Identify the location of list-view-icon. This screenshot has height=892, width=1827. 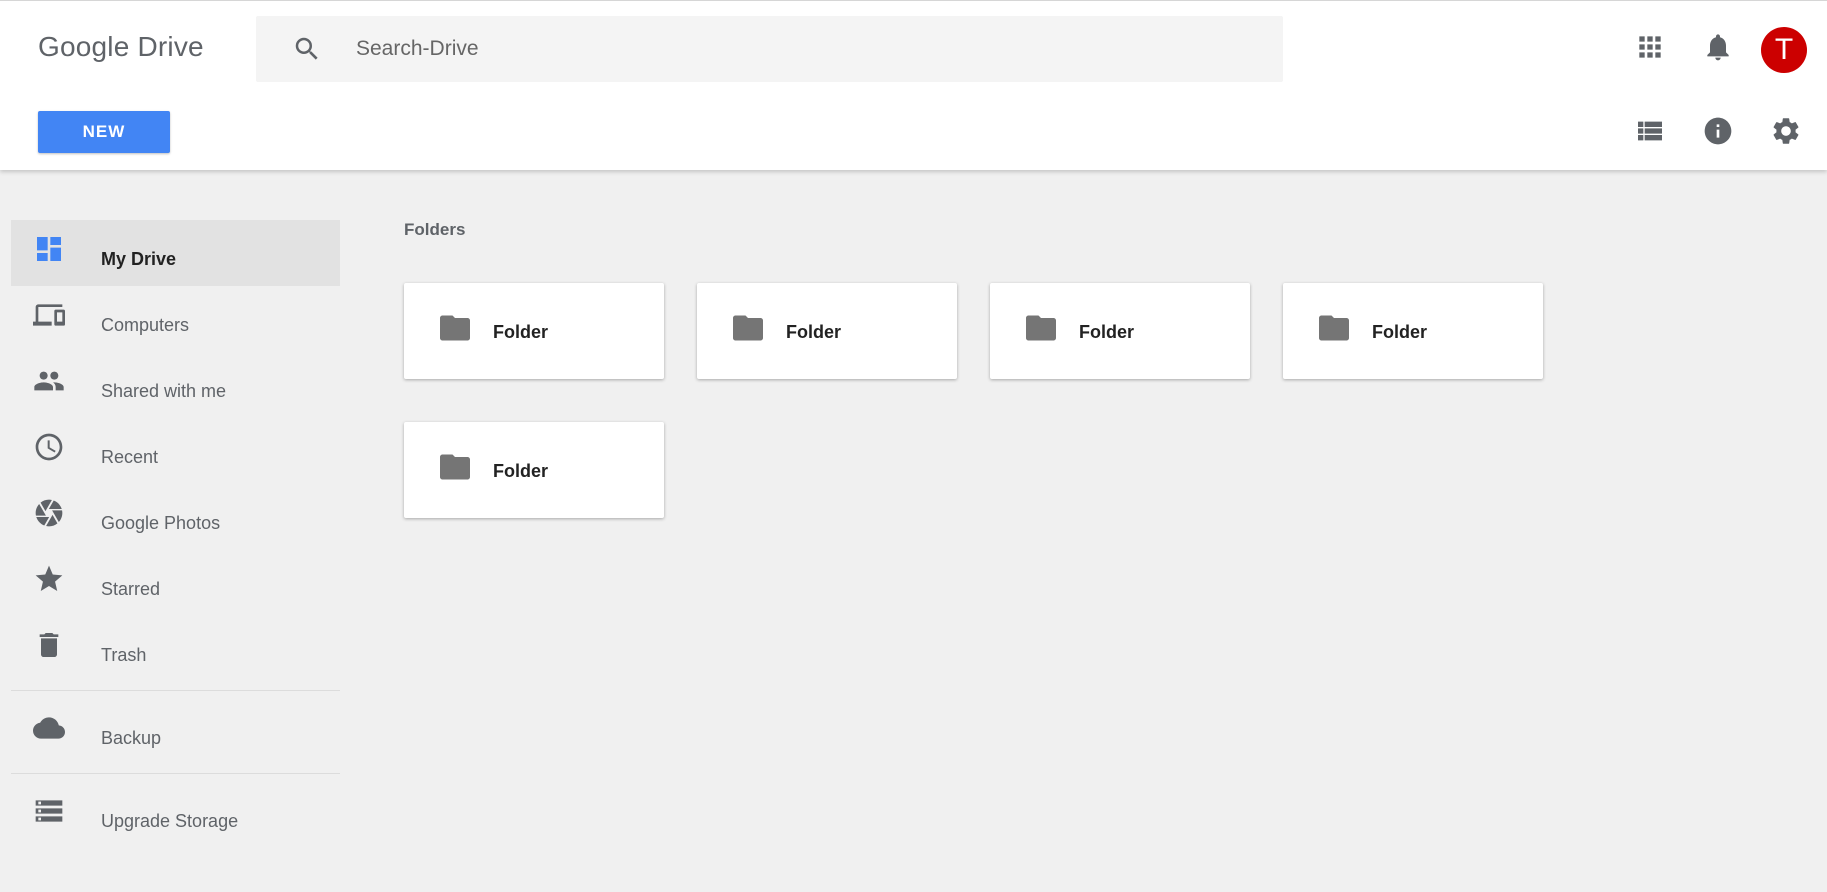
(1650, 131).